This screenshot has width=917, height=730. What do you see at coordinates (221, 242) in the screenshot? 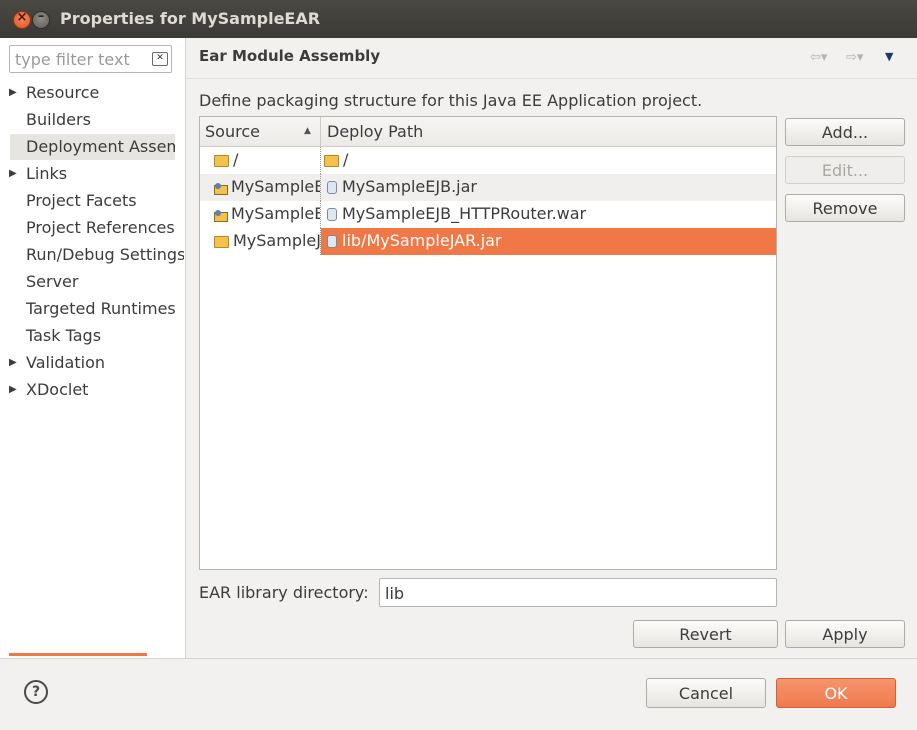
I see `java-project-icon` at bounding box center [221, 242].